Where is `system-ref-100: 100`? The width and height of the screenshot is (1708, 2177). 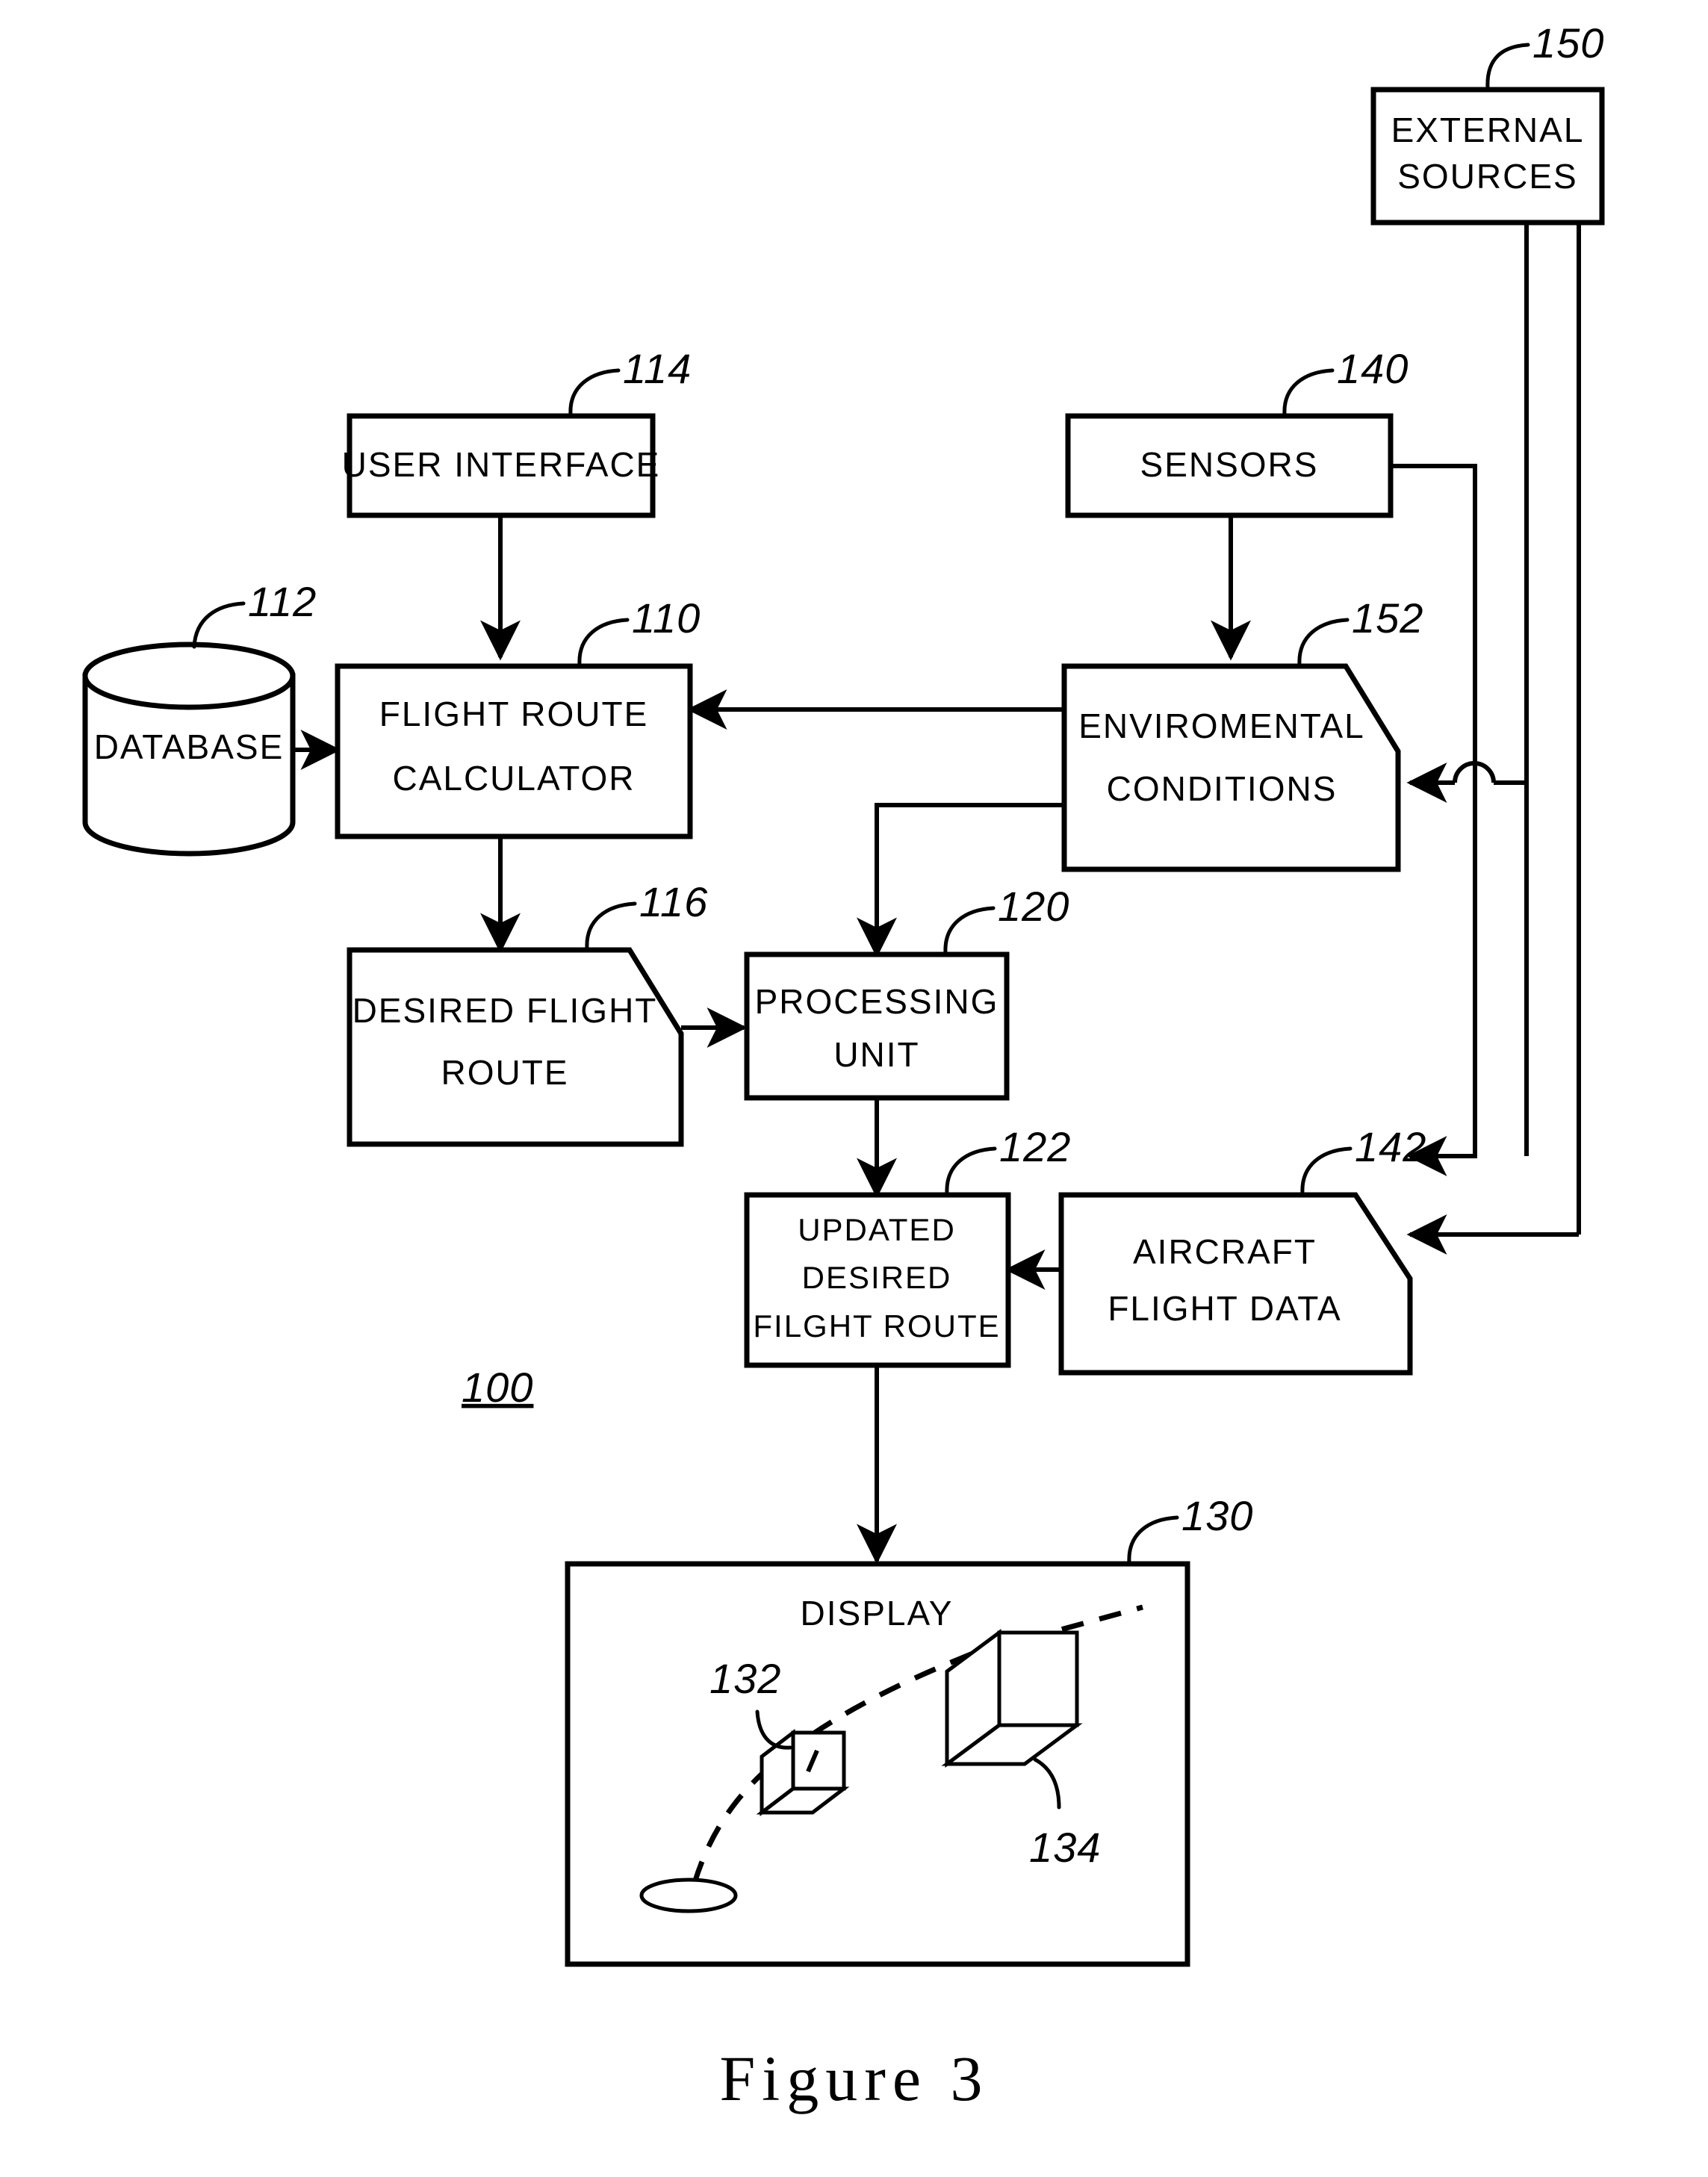 system-ref-100: 100 is located at coordinates (497, 1387).